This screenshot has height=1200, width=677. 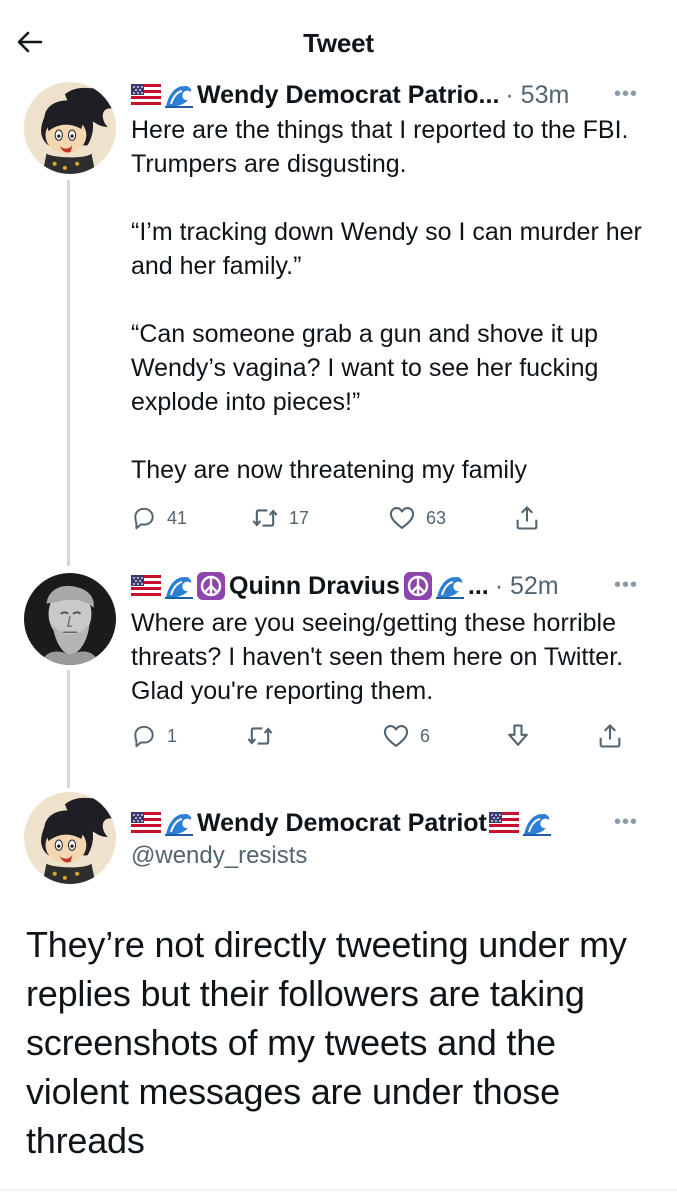 I want to click on reply-count: 1, so click(x=172, y=735).